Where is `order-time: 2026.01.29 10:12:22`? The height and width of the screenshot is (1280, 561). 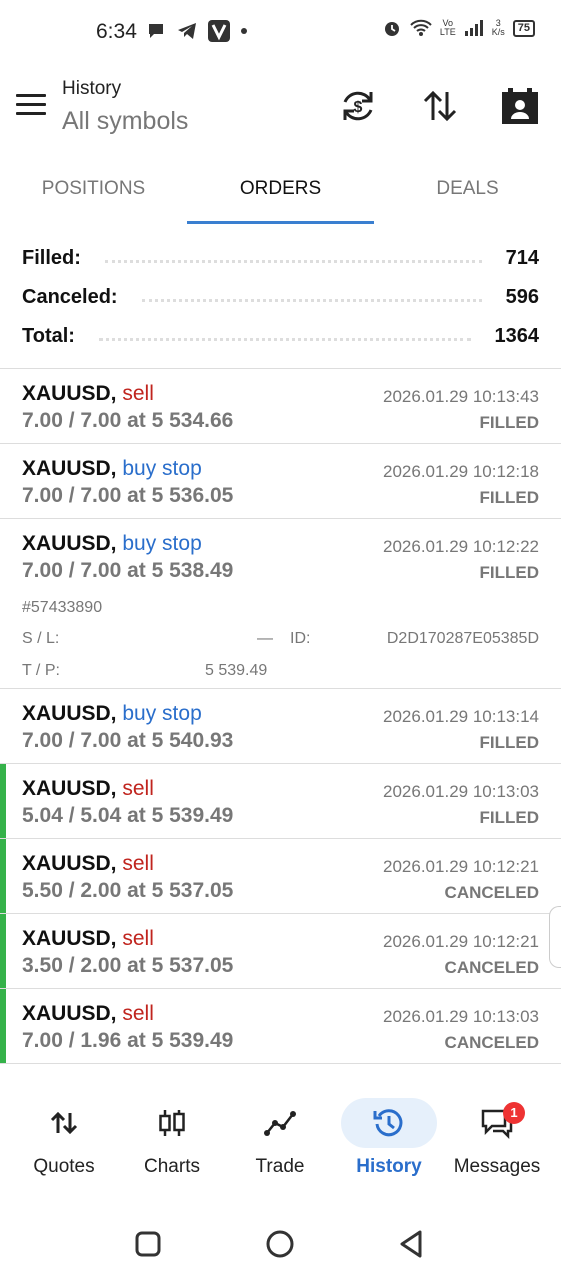
order-time: 2026.01.29 10:12:22 is located at coordinates (461, 546).